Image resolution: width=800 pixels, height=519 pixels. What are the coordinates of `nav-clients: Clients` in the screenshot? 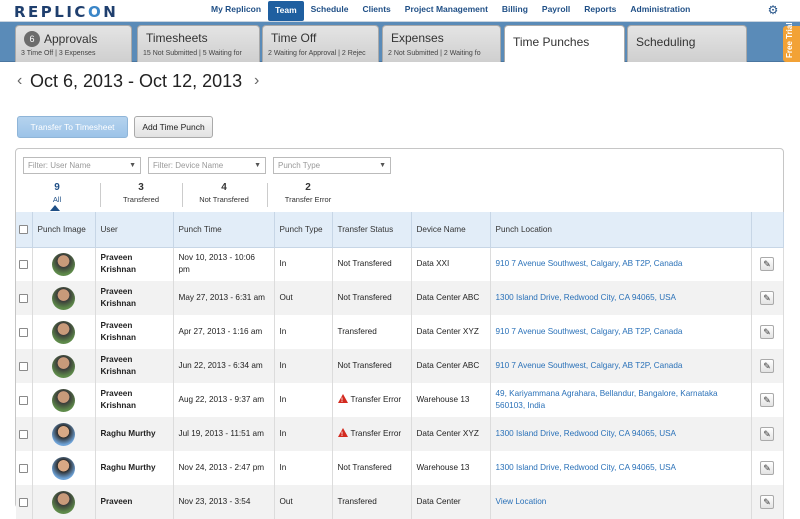 It's located at (376, 10).